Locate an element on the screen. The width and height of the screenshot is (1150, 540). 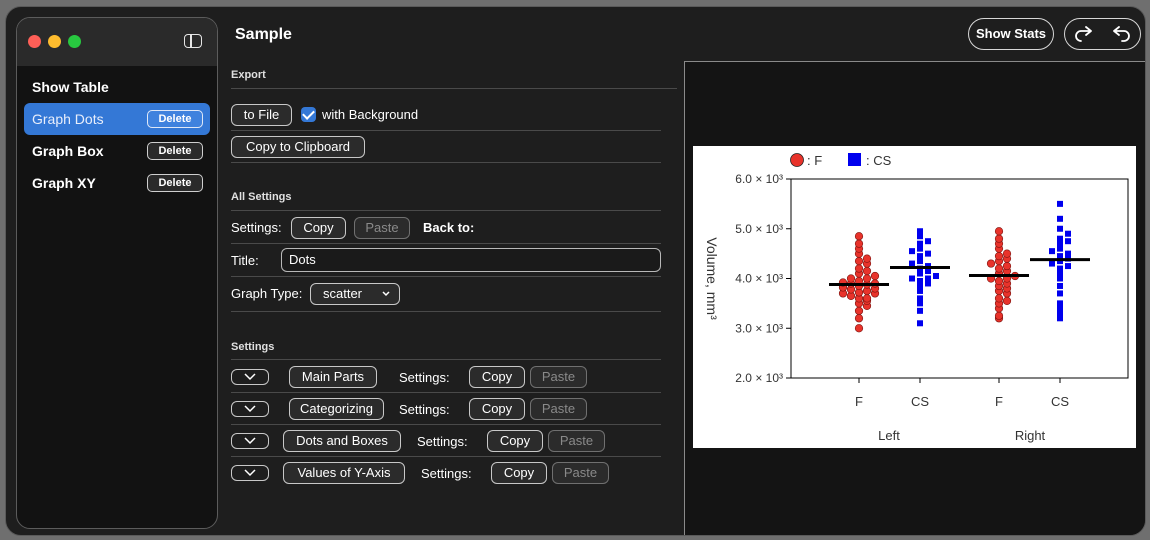
y-tick-label: 5.0 × 10³ is located at coordinates (759, 229).